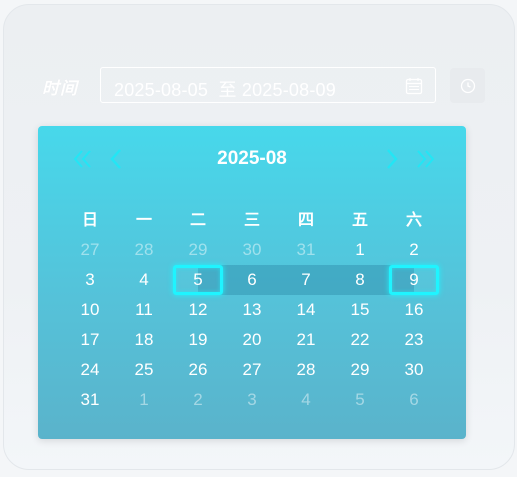 This screenshot has width=517, height=477. What do you see at coordinates (414, 340) in the screenshot?
I see `day-cell: 23` at bounding box center [414, 340].